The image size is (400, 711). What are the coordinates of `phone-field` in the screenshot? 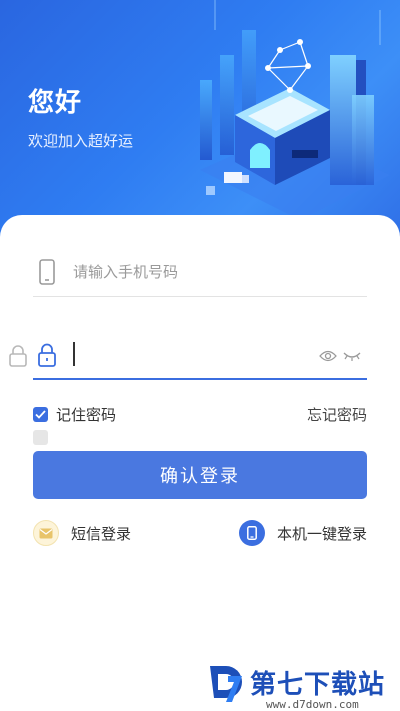 It's located at (200, 272).